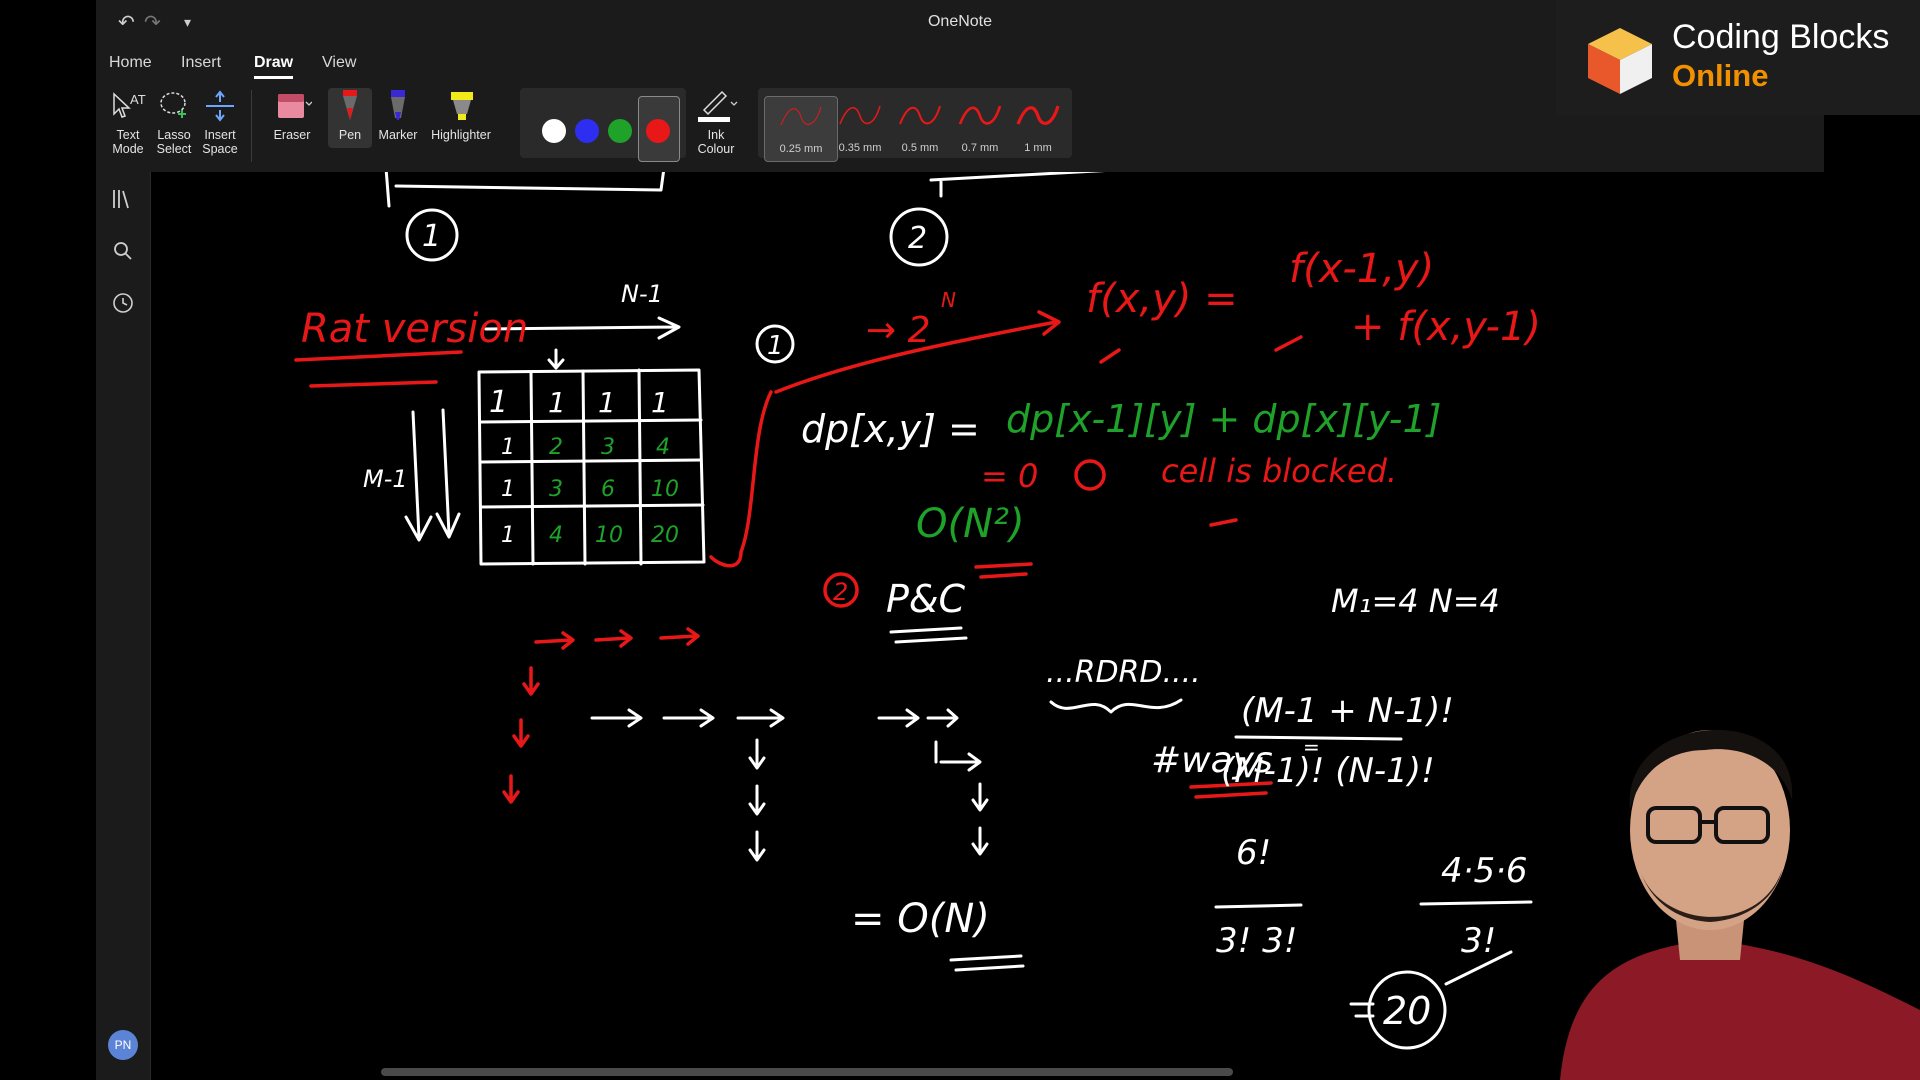 The height and width of the screenshot is (1080, 1920). I want to click on color-green, so click(620, 131).